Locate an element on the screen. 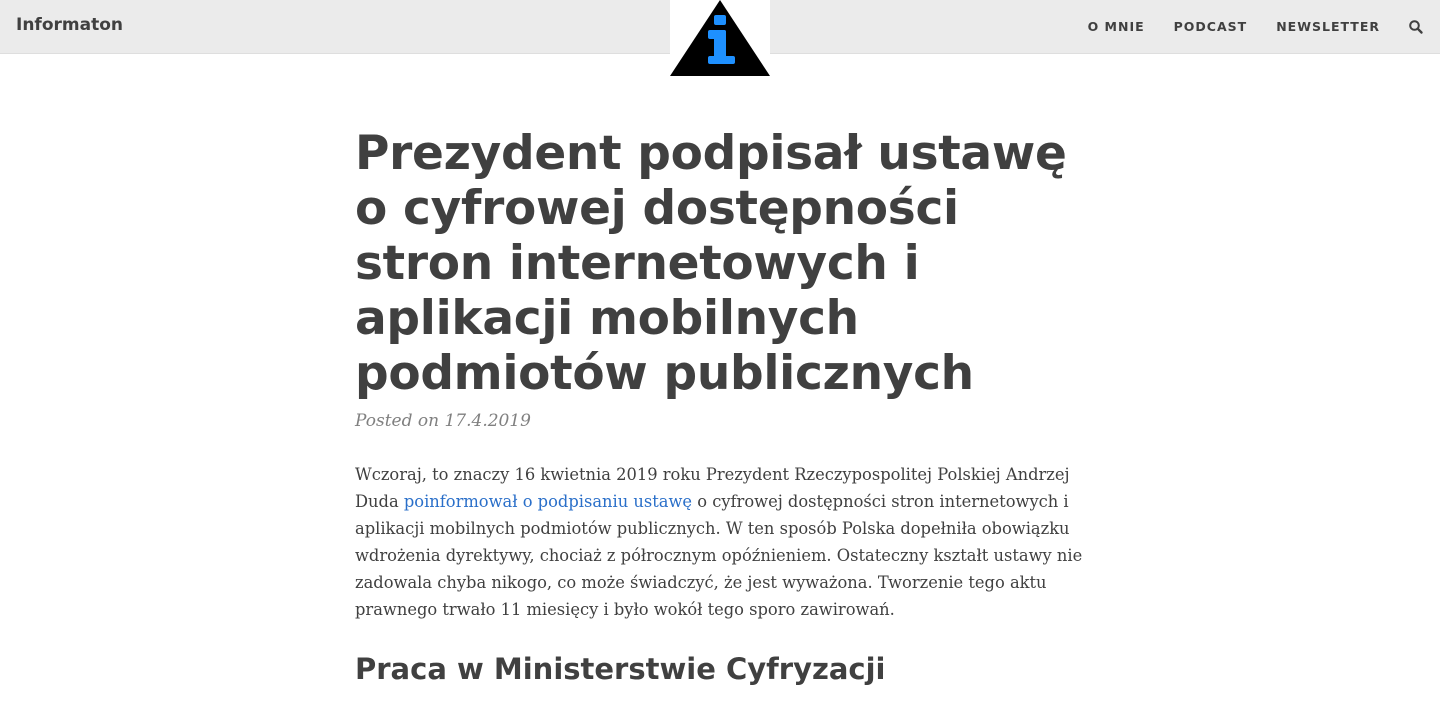 This screenshot has height=720, width=1440. search-icon is located at coordinates (1416, 27).